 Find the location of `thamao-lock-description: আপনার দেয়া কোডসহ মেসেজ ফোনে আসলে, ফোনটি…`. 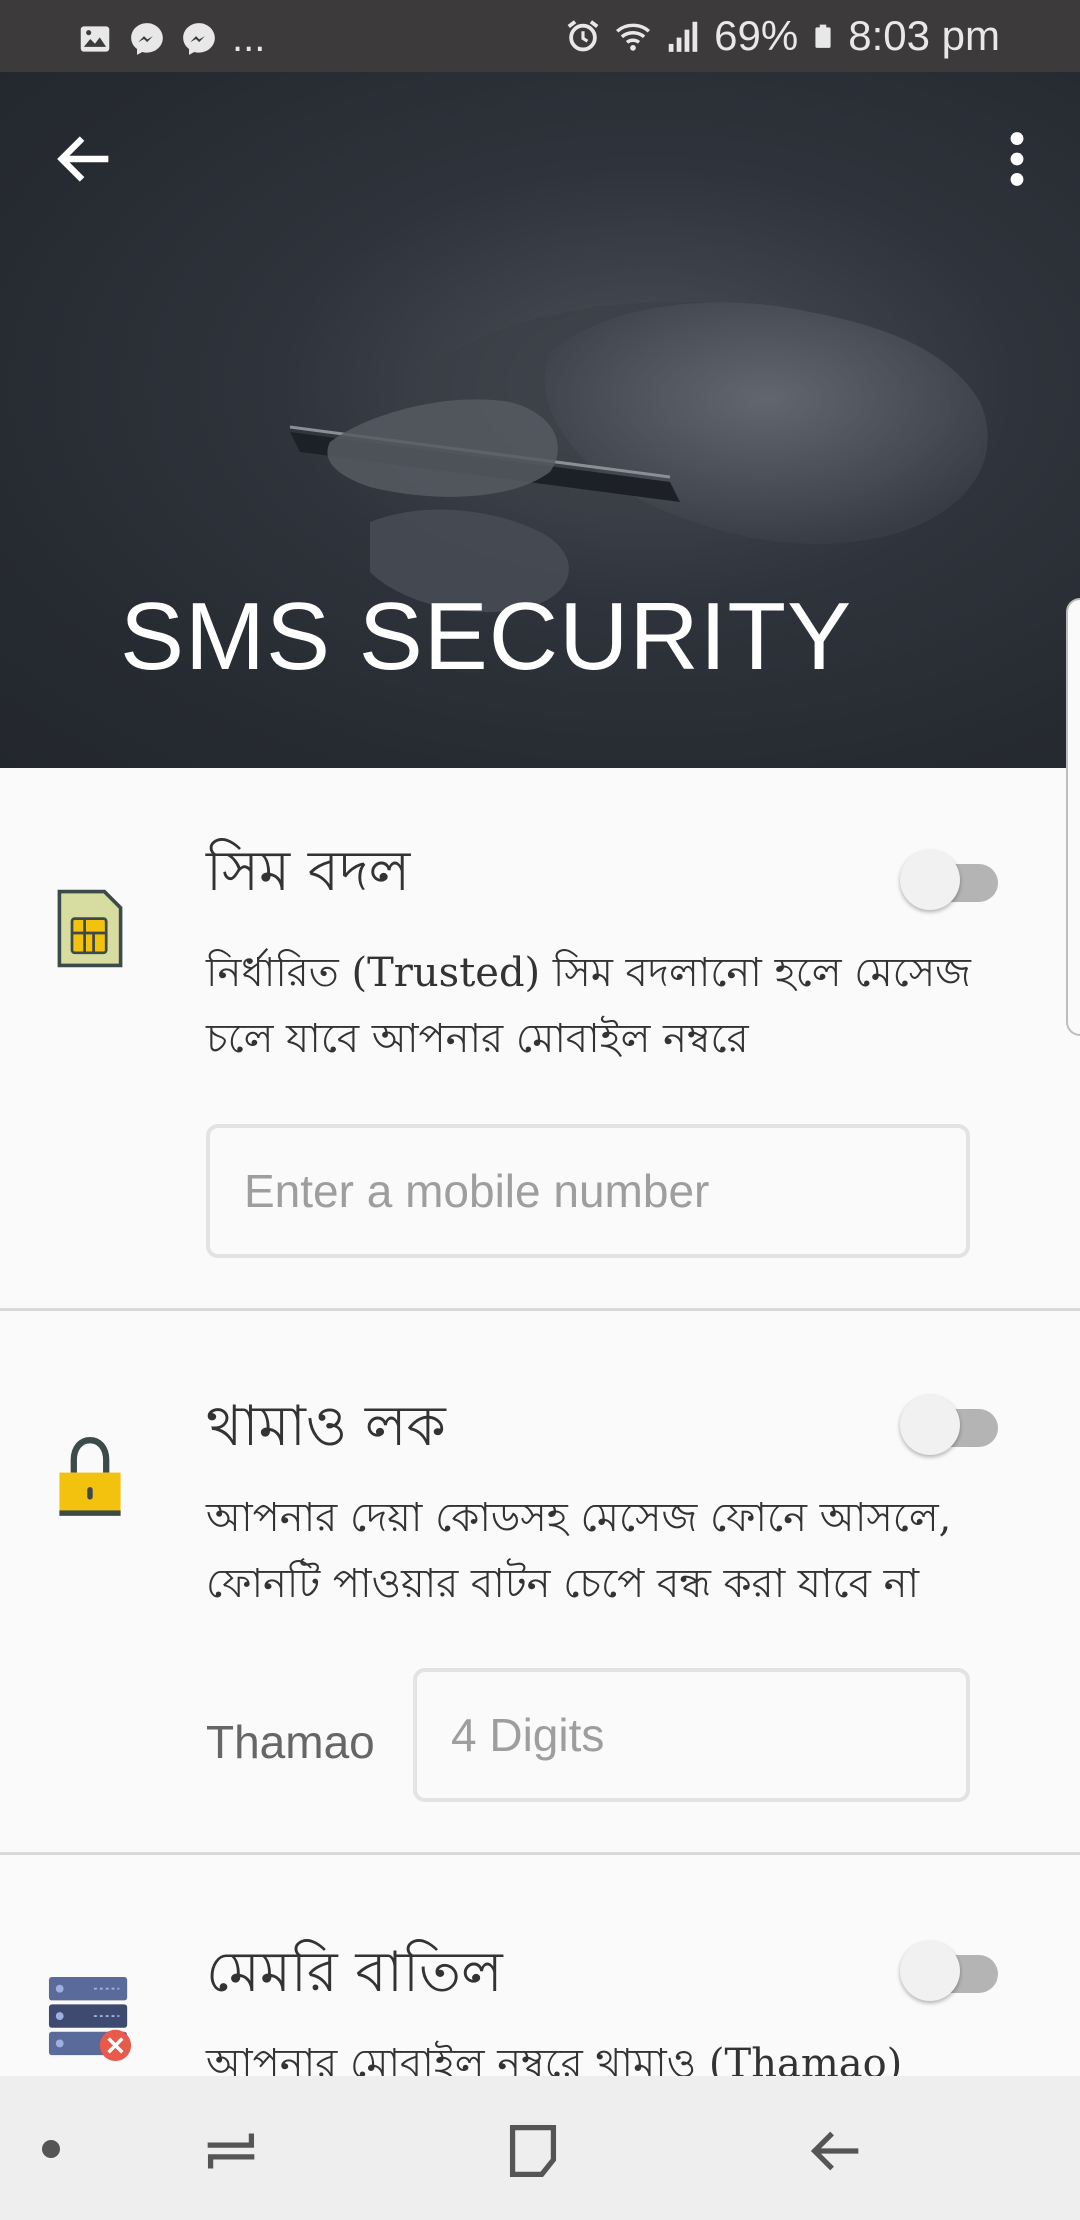

thamao-lock-description: আপনার দেয়া কোডসহ মেসেজ ফোনে আসলে, ফোনটি… is located at coordinates (579, 1551).